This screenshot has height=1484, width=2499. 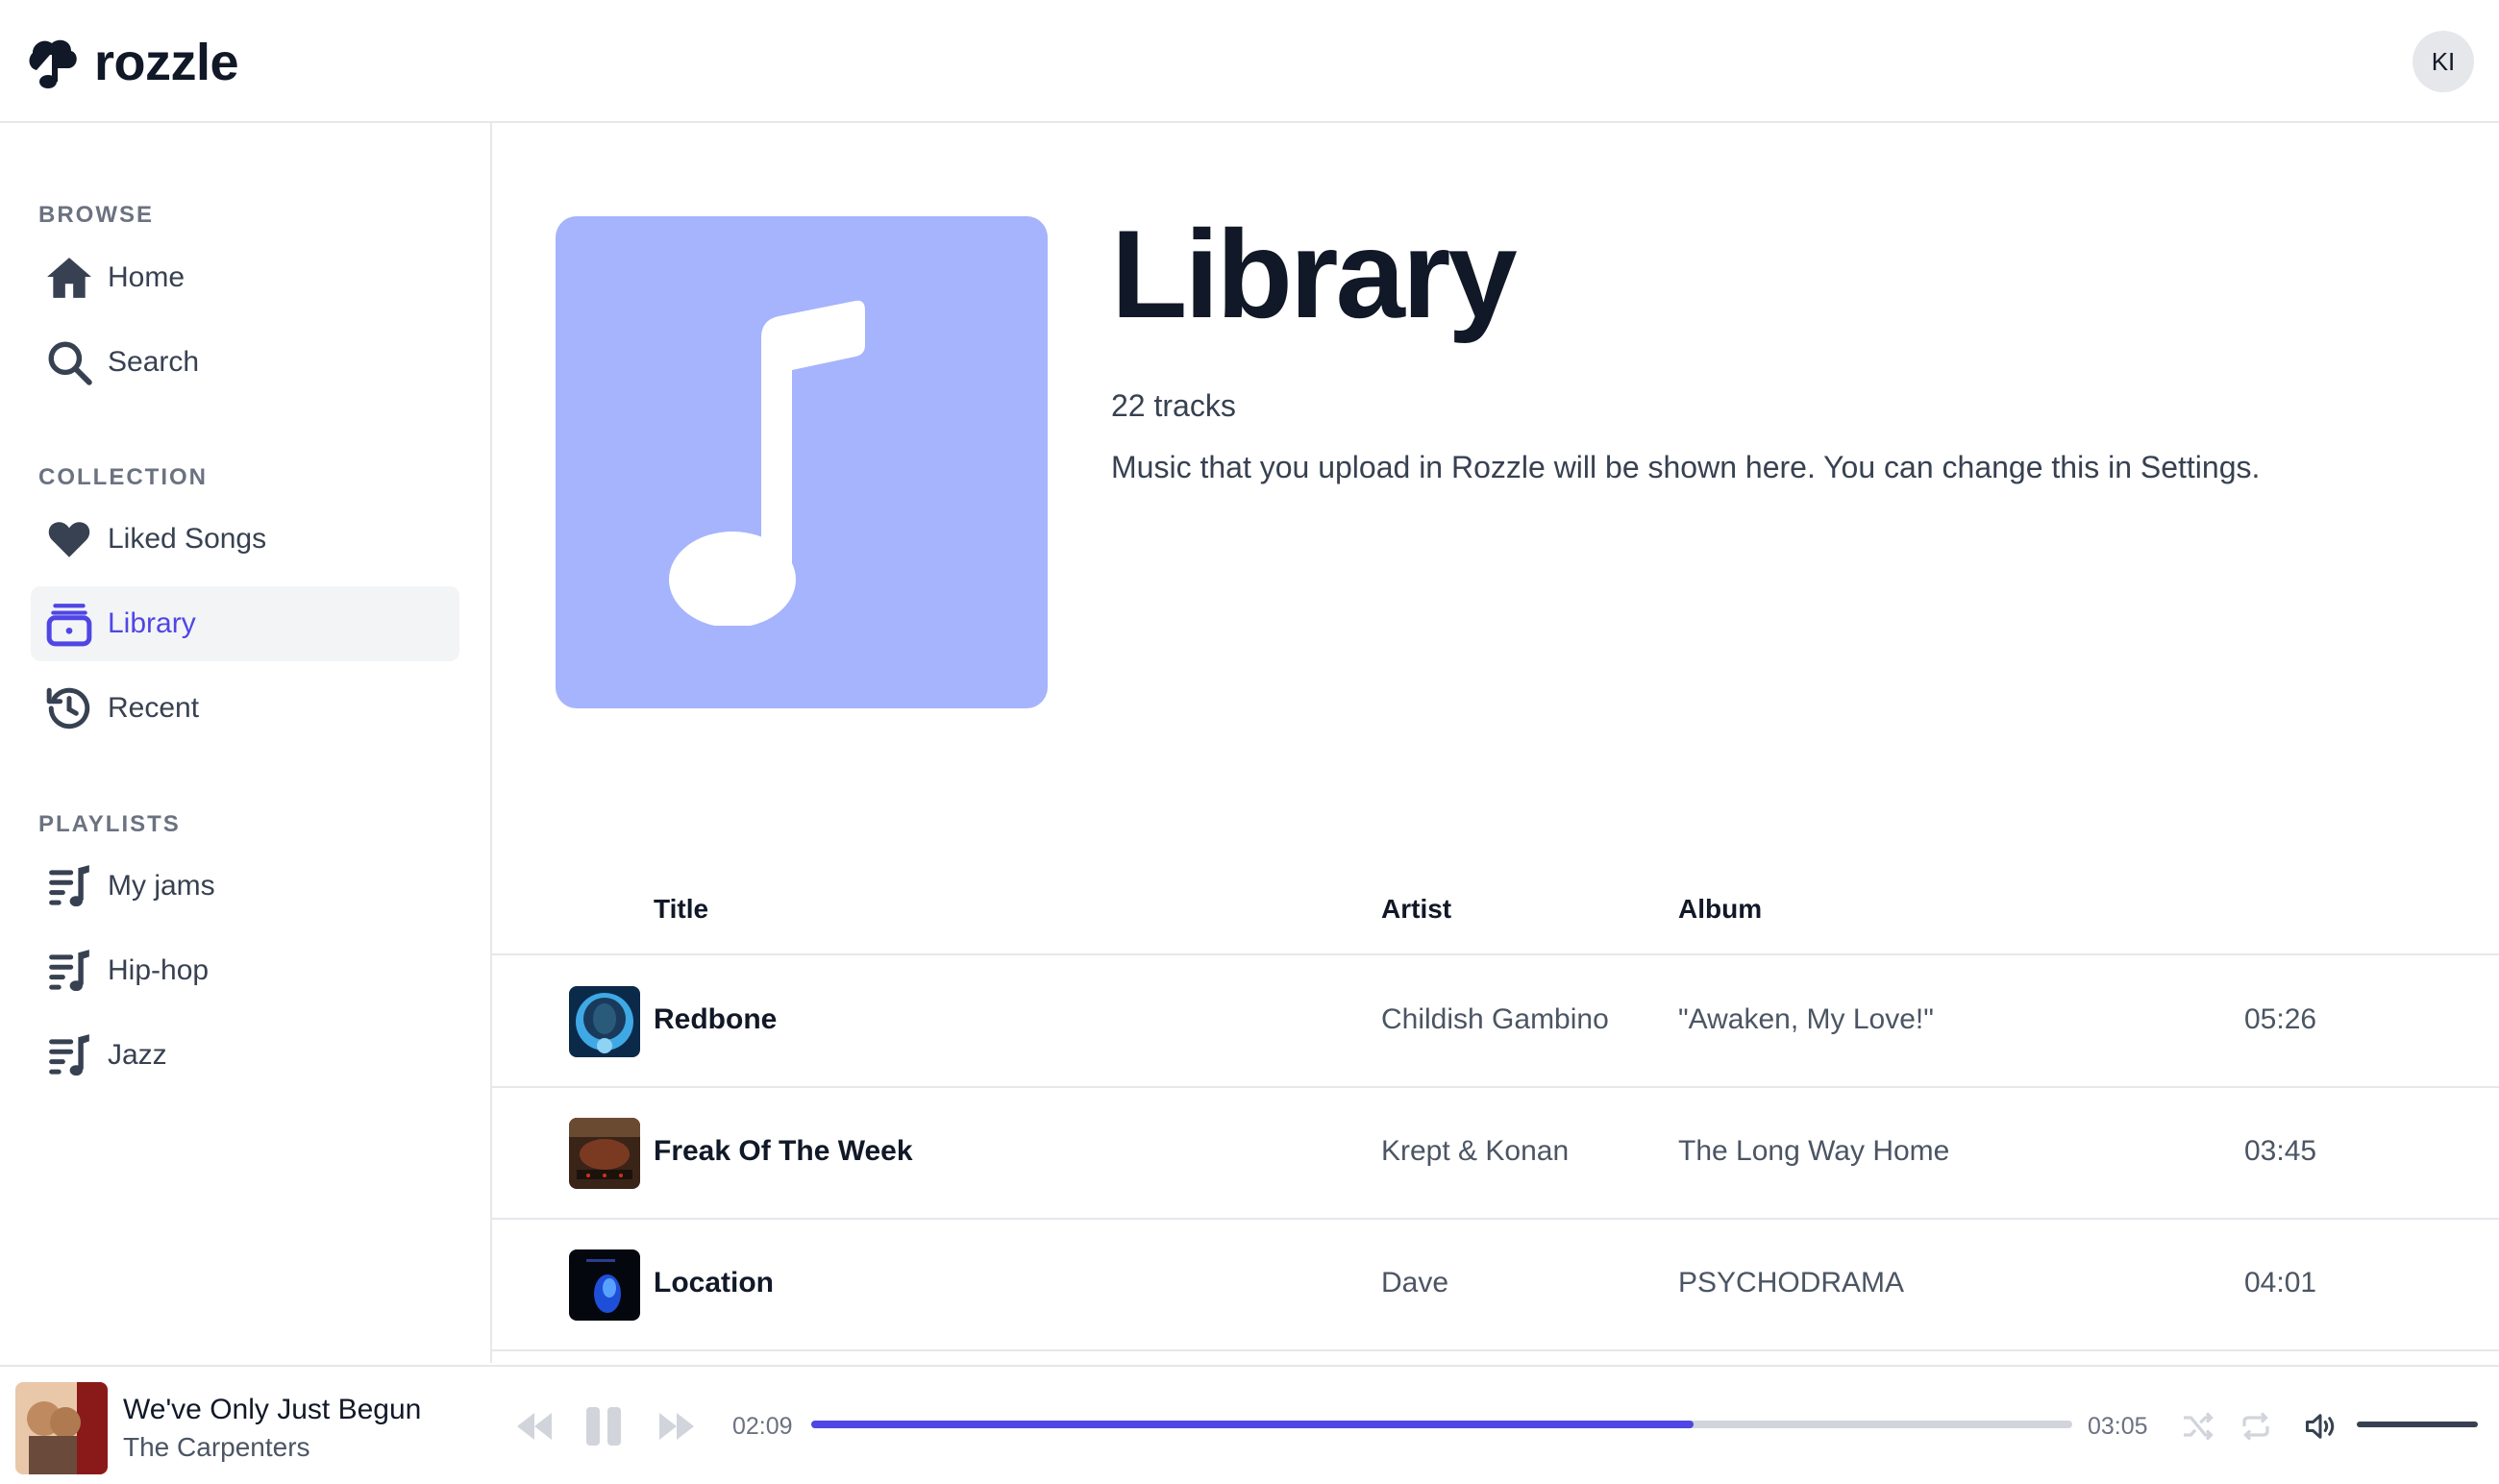 I want to click on track-artist: Krept & Konan, so click(x=1475, y=1151).